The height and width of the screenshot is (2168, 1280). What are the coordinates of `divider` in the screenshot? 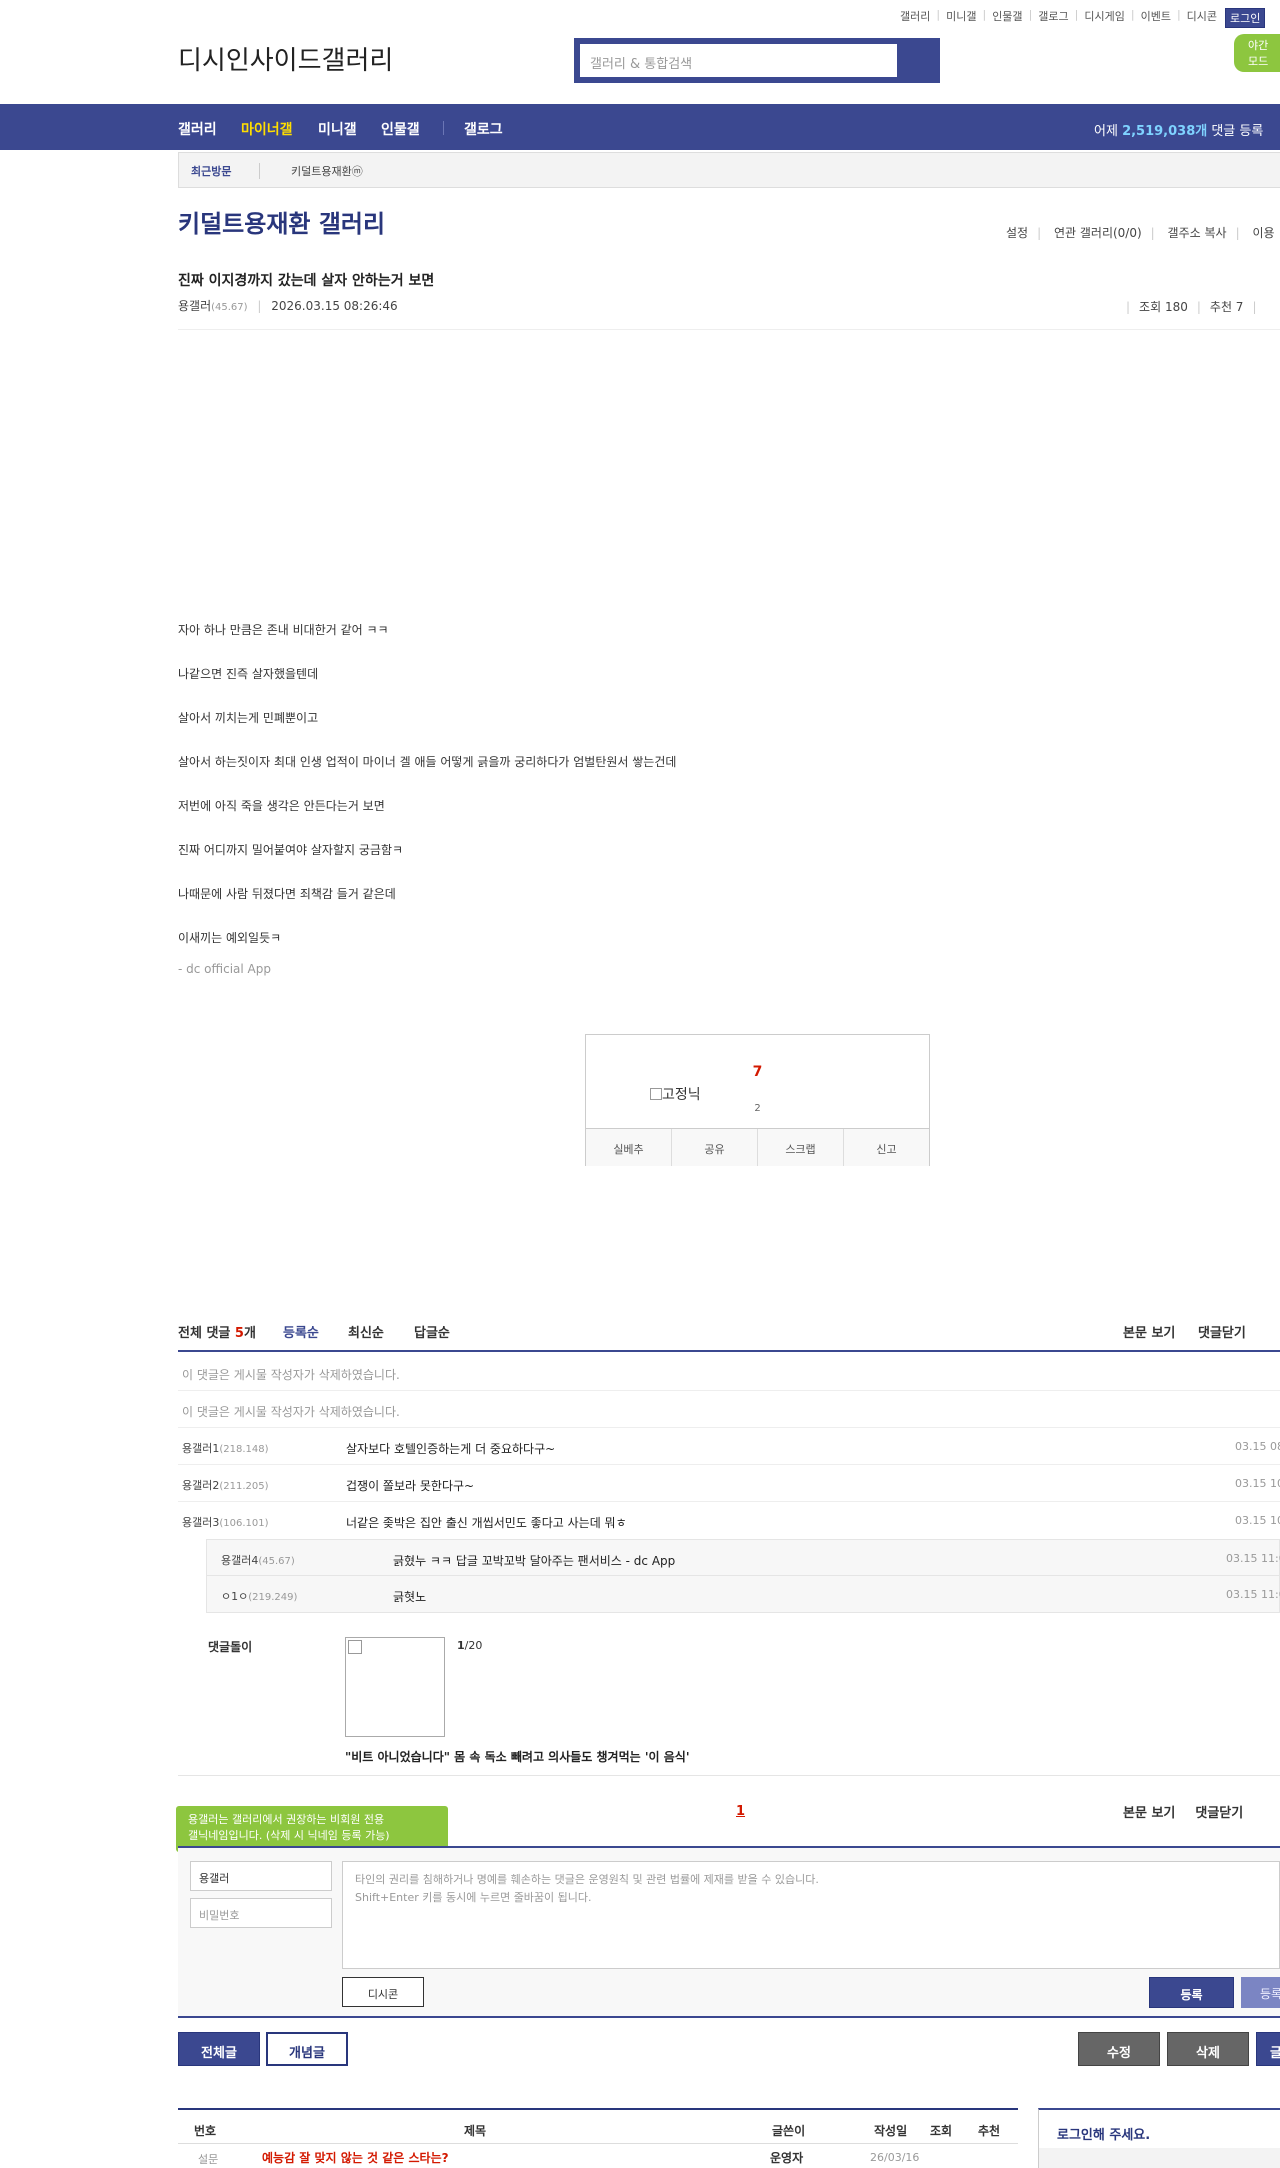 It's located at (729, 329).